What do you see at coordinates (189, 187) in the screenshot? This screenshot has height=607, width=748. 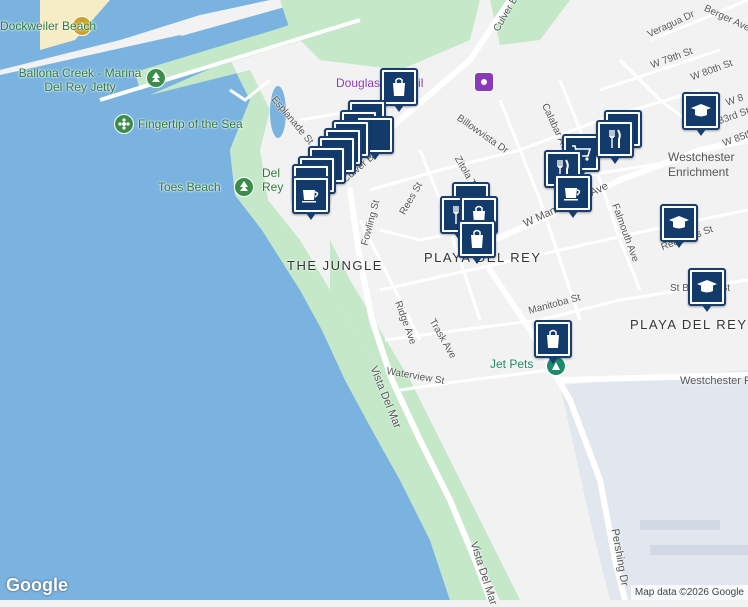 I see `poi-label-toes-beach: Toes Beach` at bounding box center [189, 187].